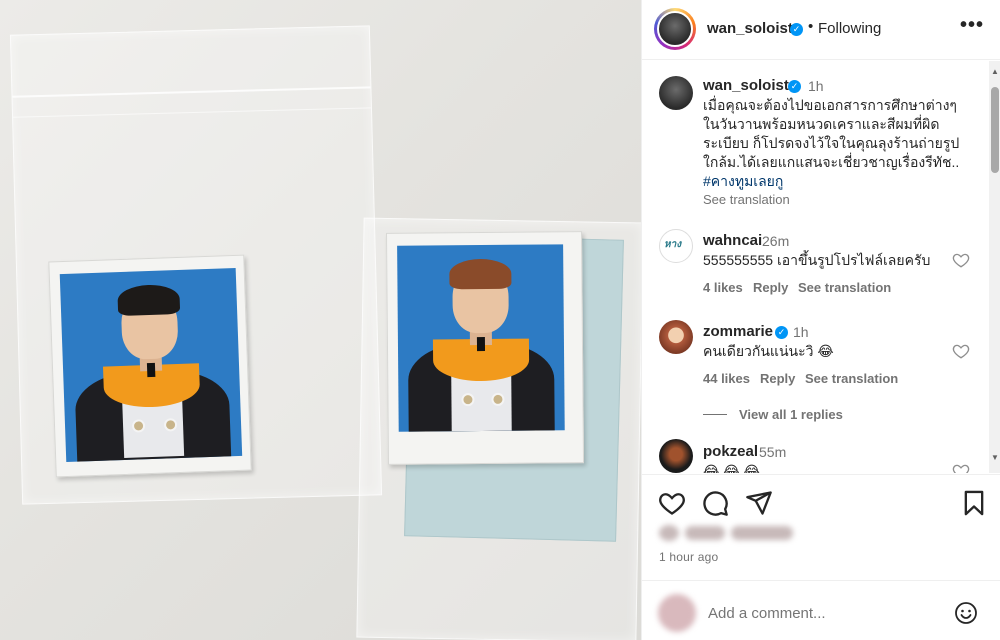  Describe the element at coordinates (995, 130) in the screenshot. I see `scrollbar-thumb` at that location.